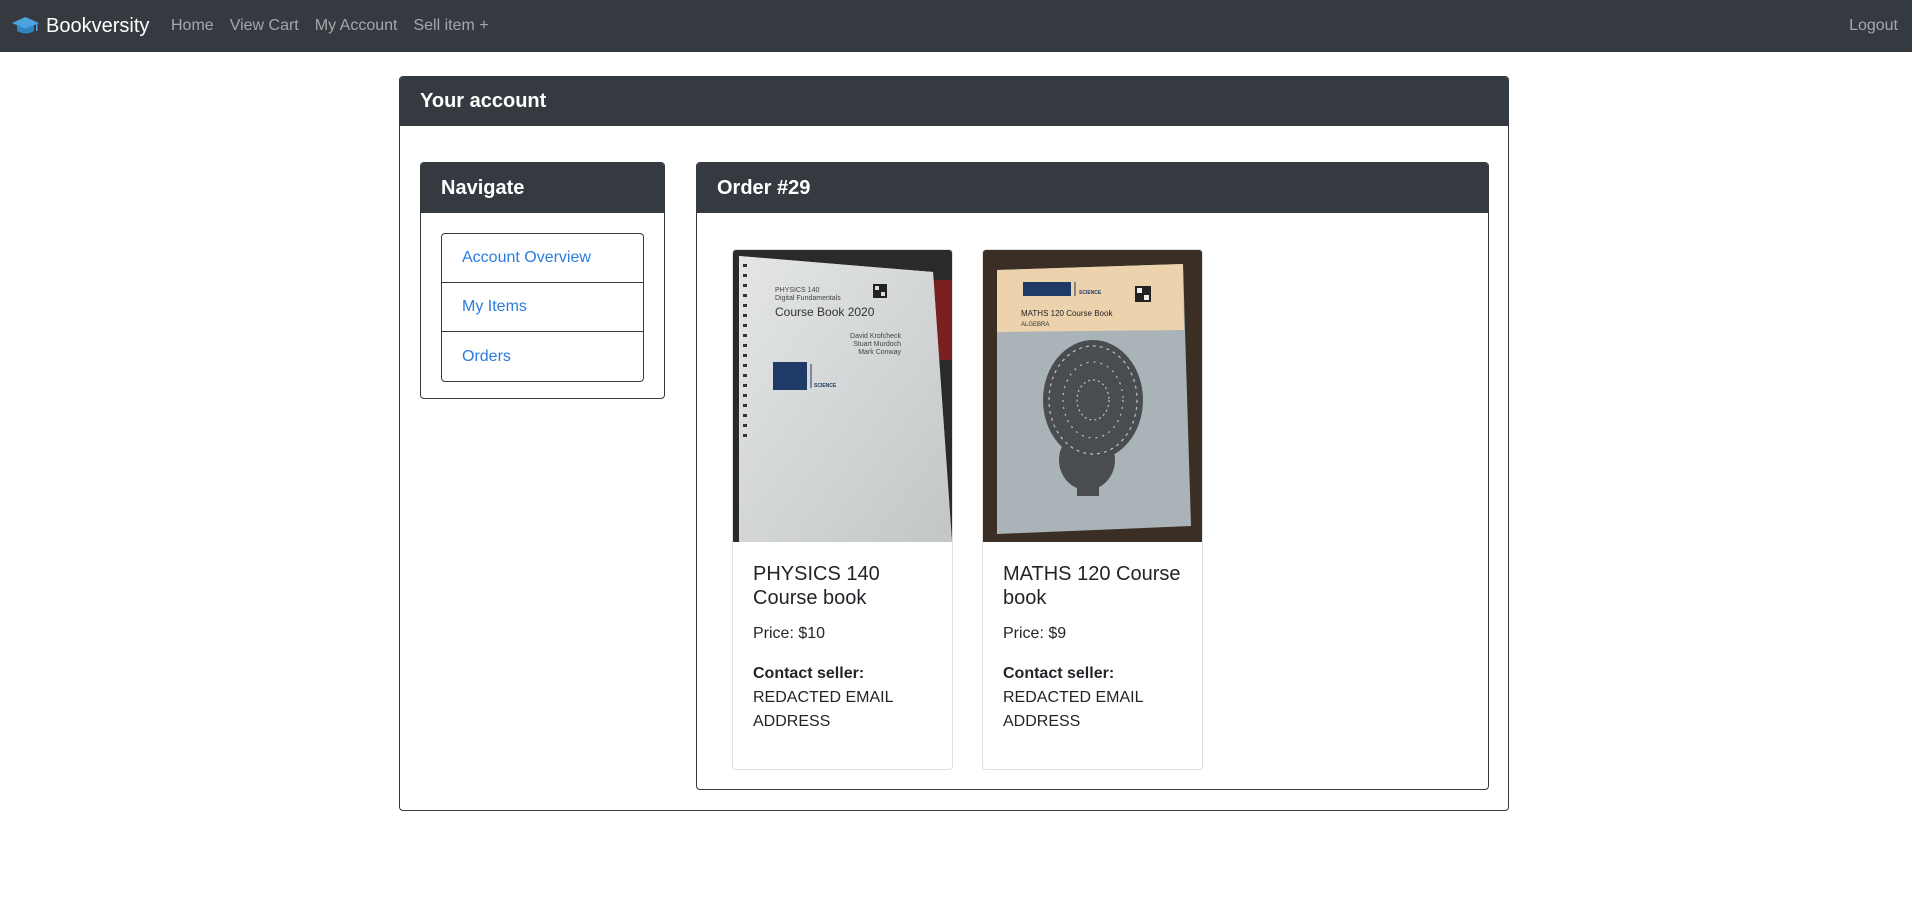 The width and height of the screenshot is (1912, 906). Describe the element at coordinates (764, 187) in the screenshot. I see `order-title: Order #29` at that location.